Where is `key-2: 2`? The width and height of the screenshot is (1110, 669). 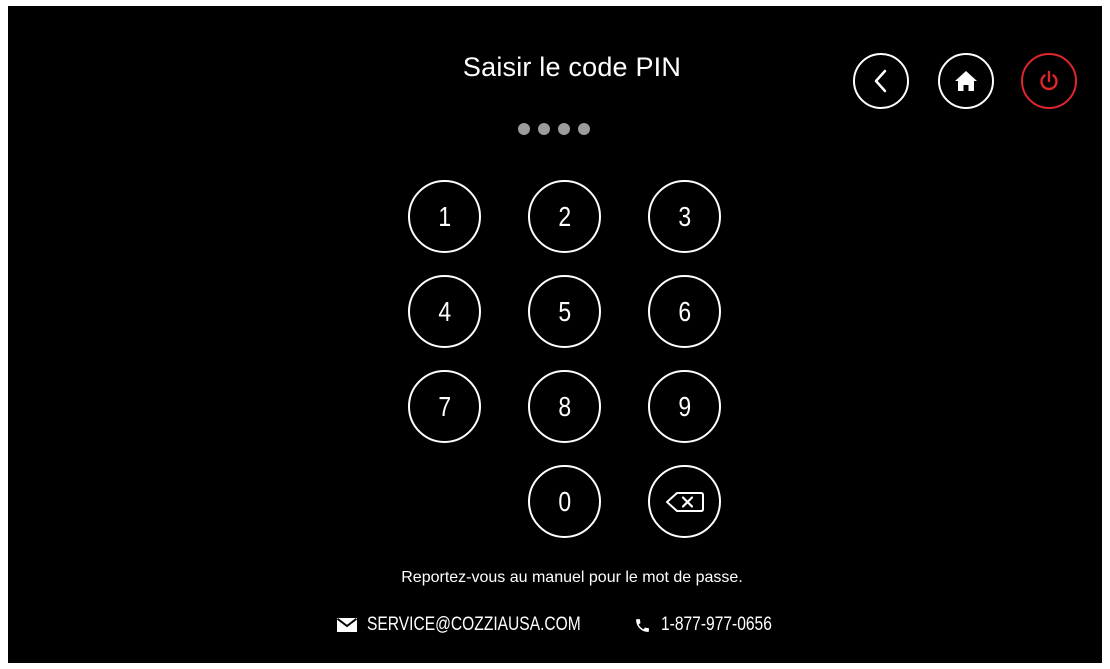 key-2: 2 is located at coordinates (564, 216).